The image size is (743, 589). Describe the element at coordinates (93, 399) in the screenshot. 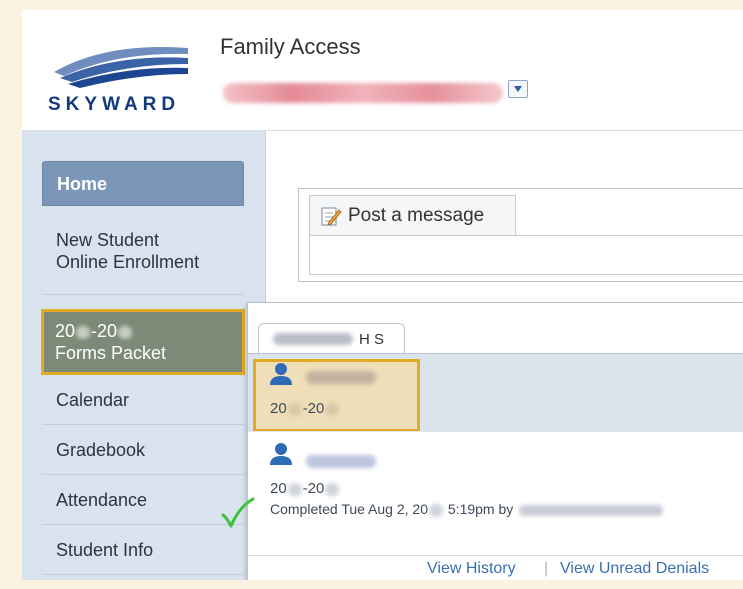

I see `sidebar-item-label: Calendar` at that location.